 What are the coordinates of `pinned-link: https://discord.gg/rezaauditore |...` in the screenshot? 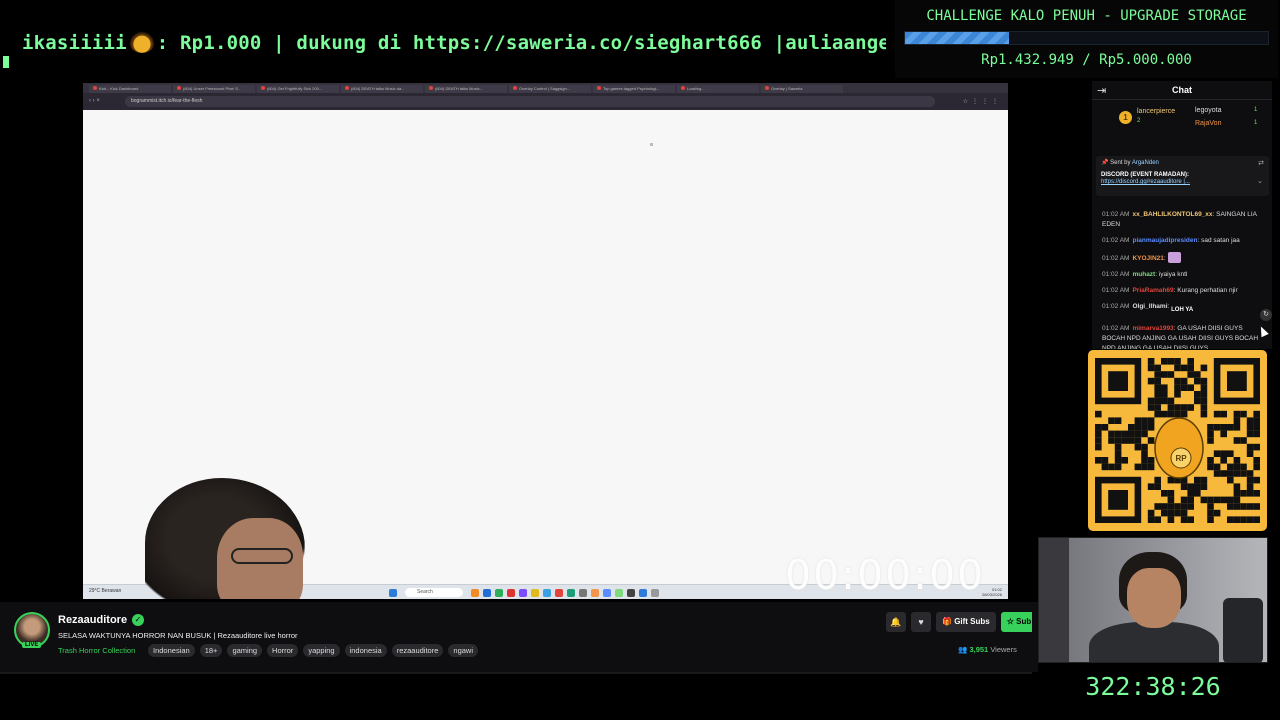 It's located at (1182, 182).